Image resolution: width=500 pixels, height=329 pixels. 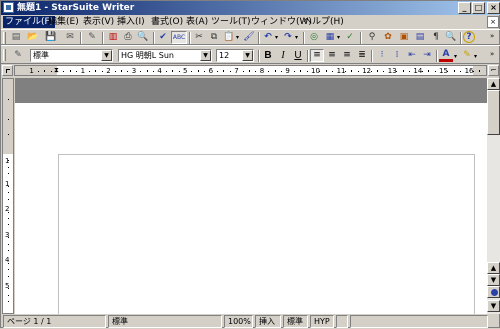 What do you see at coordinates (63, 22) in the screenshot?
I see `menu-edit: 編集(E)` at bounding box center [63, 22].